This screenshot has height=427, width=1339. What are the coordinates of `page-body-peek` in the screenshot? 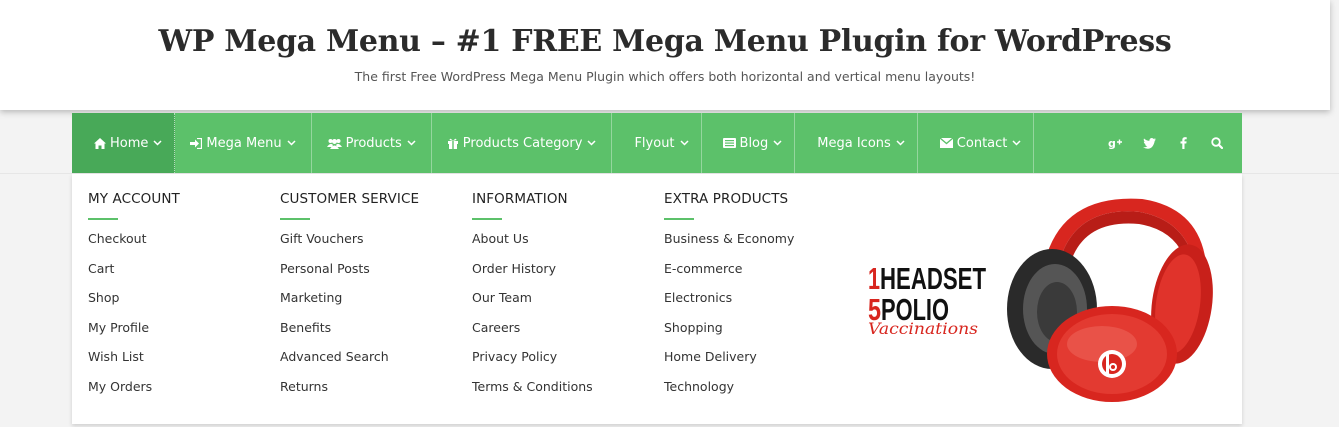 It's located at (657, 425).